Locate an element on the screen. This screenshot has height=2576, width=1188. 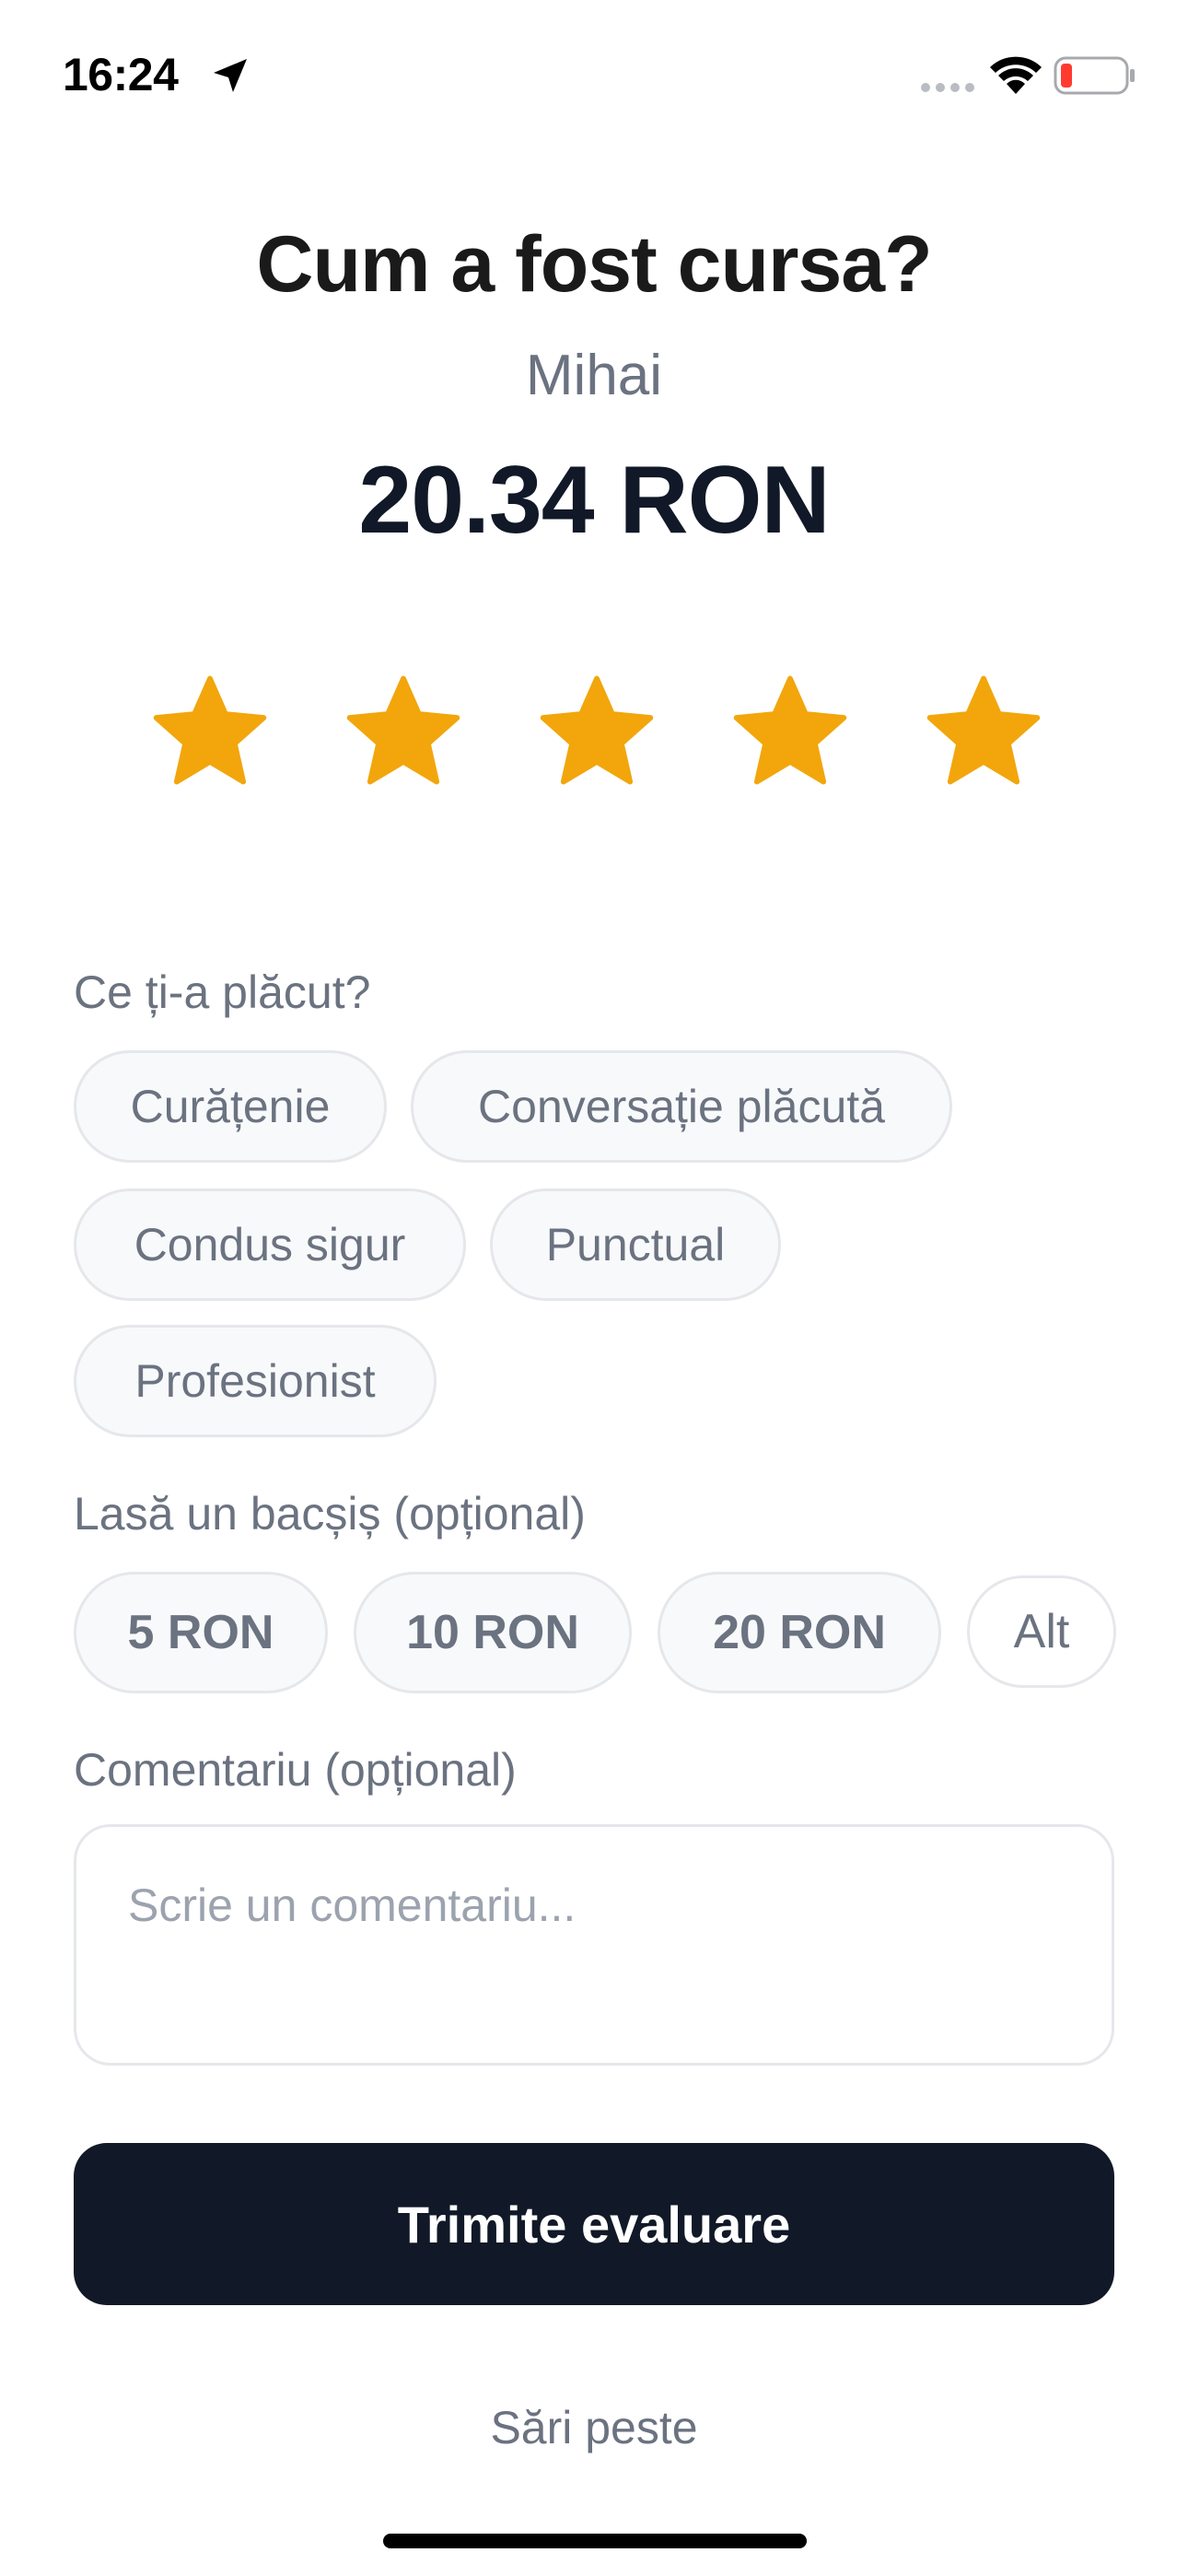
skip-button: Sări peste is located at coordinates (594, 2427).